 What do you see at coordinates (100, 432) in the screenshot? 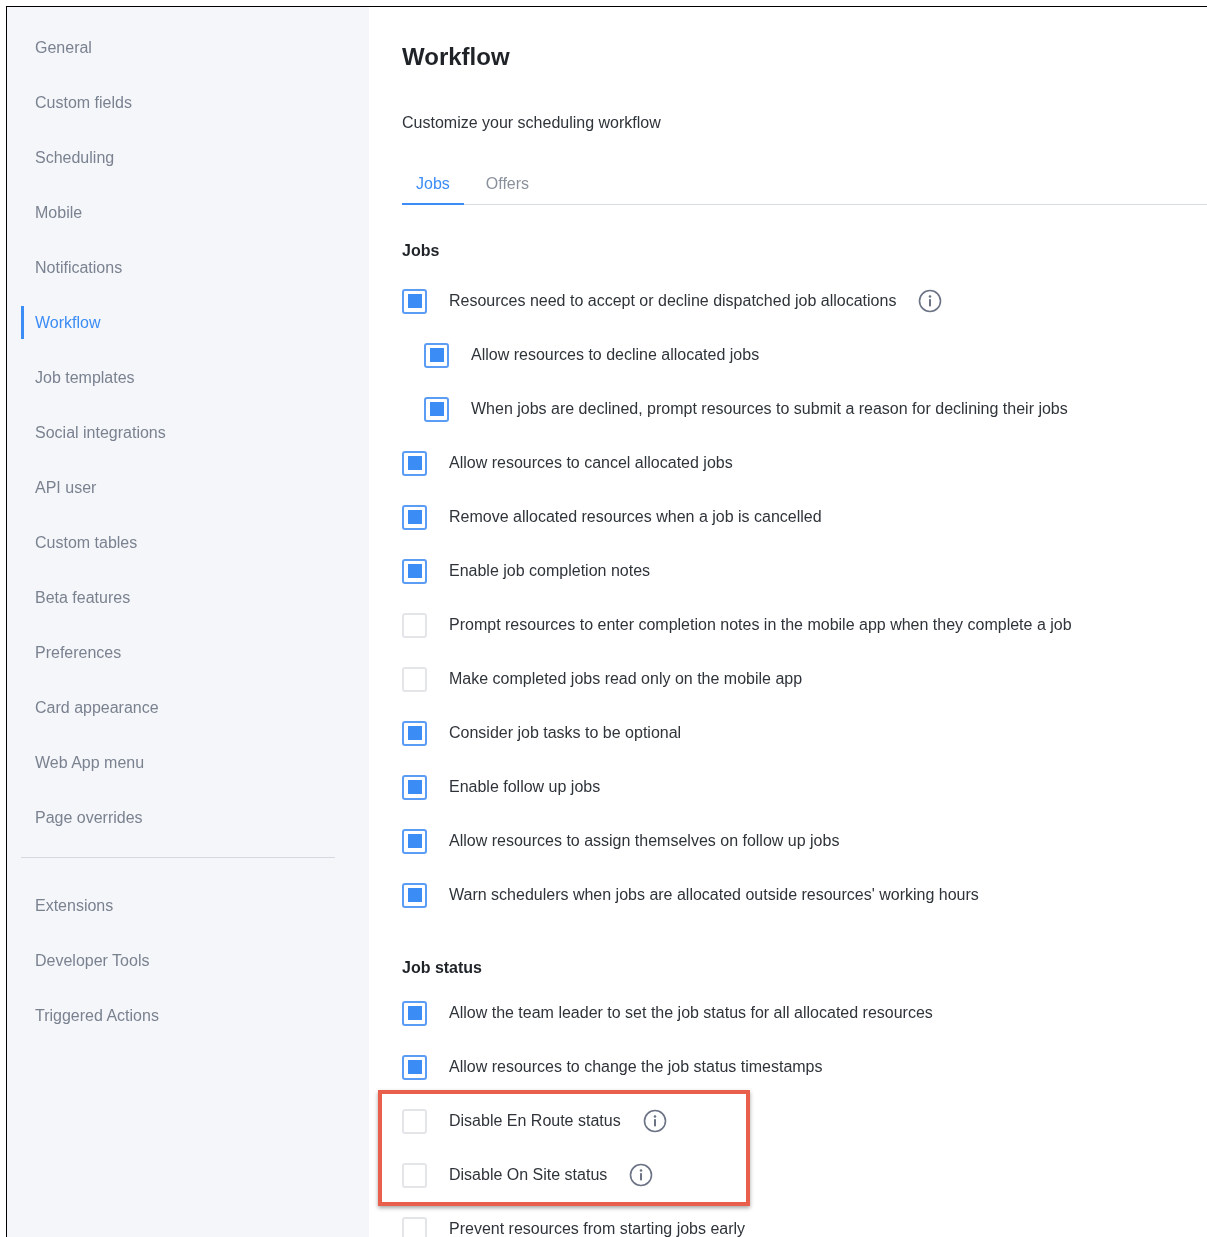
I see `sidebar-item: Social integrations` at bounding box center [100, 432].